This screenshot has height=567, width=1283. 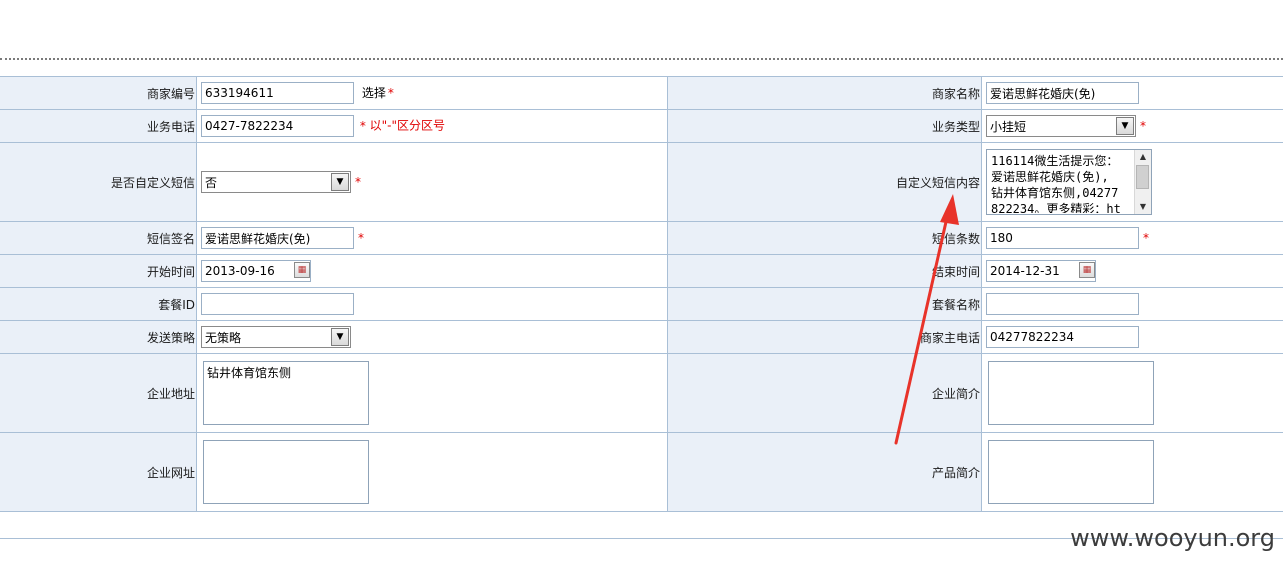 I want to click on intro-cell, so click(x=1132, y=393).